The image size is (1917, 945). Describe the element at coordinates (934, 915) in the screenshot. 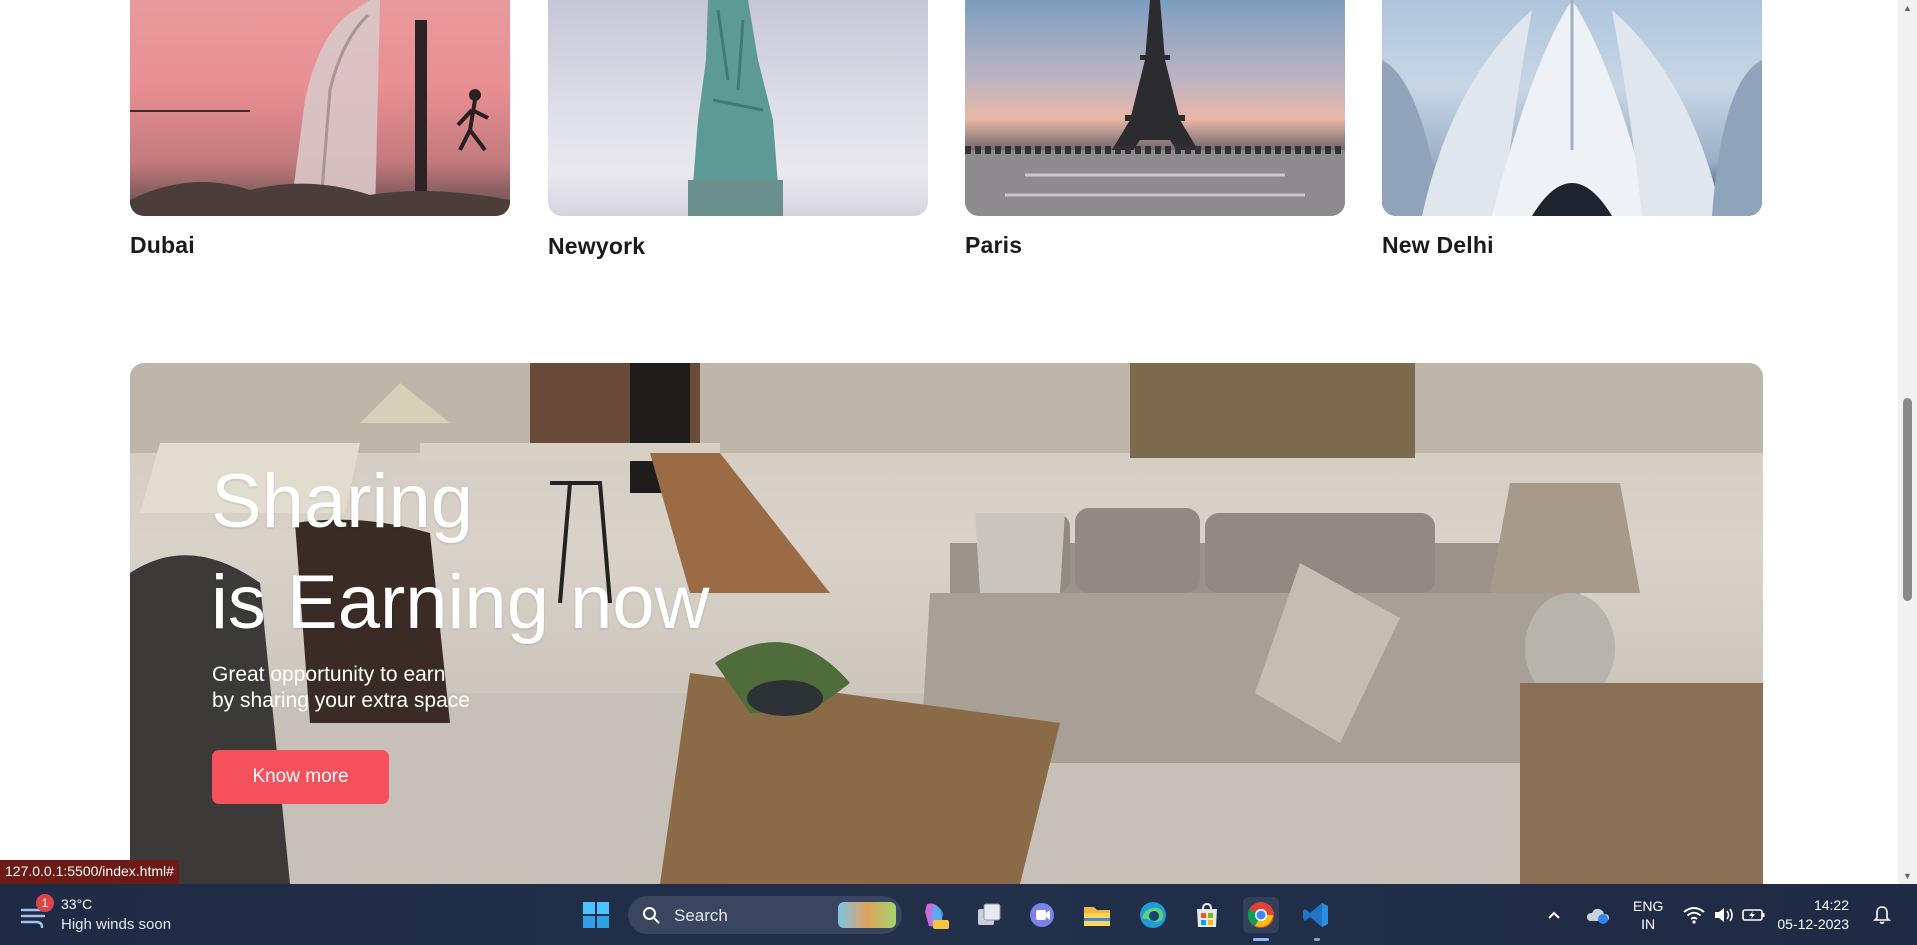

I see `copilot-pre-icon` at that location.